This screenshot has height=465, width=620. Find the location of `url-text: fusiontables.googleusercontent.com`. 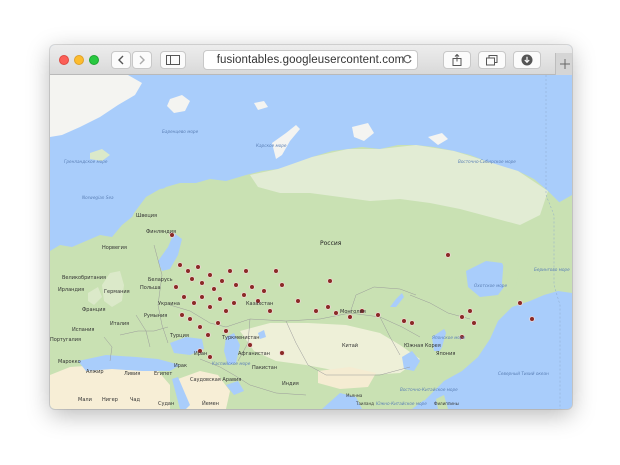

url-text: fusiontables.googleusercontent.com is located at coordinates (310, 60).